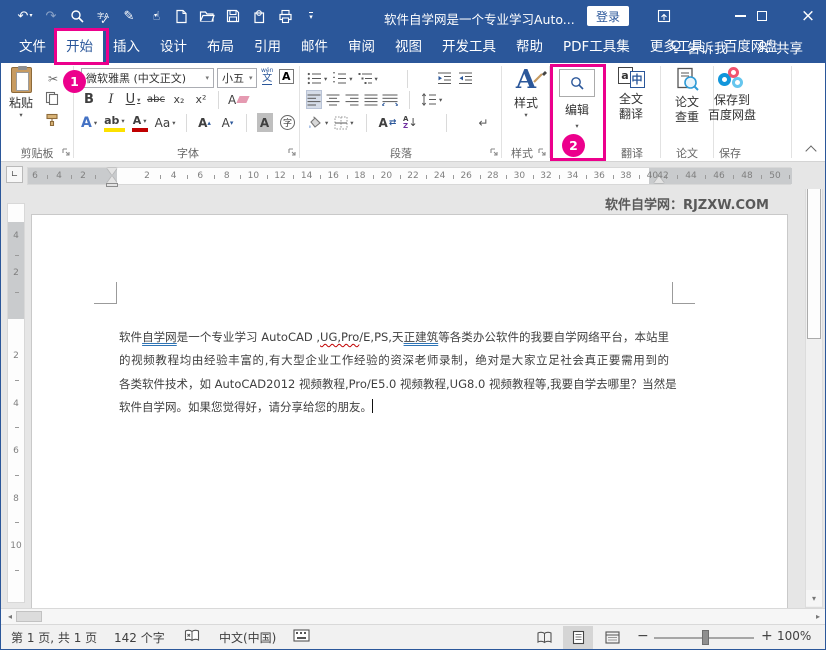 The width and height of the screenshot is (826, 650). What do you see at coordinates (233, 16) in the screenshot?
I see `save-icon` at bounding box center [233, 16].